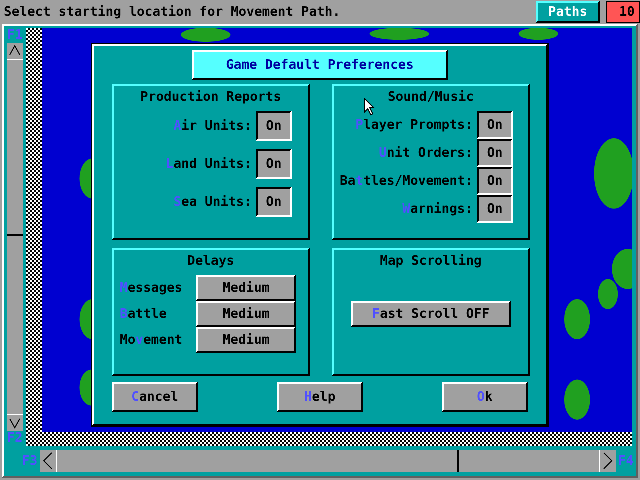 The image size is (640, 480). What do you see at coordinates (431, 261) in the screenshot?
I see `panel-title: Map Scrolling` at bounding box center [431, 261].